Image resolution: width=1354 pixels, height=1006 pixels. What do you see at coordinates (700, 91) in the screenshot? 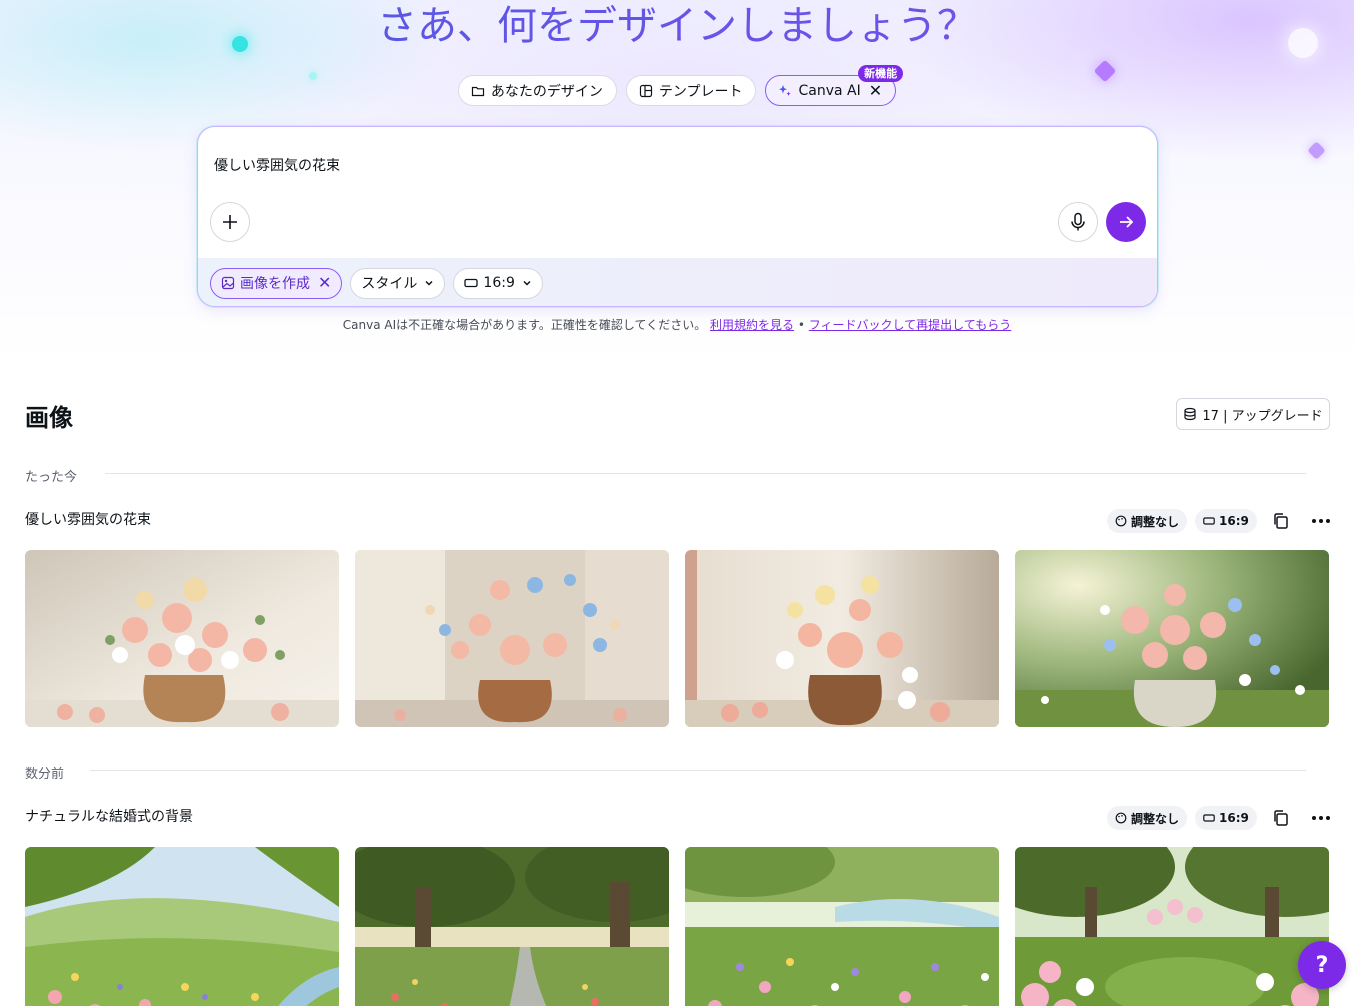
I see `tab-label: テンプレート` at bounding box center [700, 91].